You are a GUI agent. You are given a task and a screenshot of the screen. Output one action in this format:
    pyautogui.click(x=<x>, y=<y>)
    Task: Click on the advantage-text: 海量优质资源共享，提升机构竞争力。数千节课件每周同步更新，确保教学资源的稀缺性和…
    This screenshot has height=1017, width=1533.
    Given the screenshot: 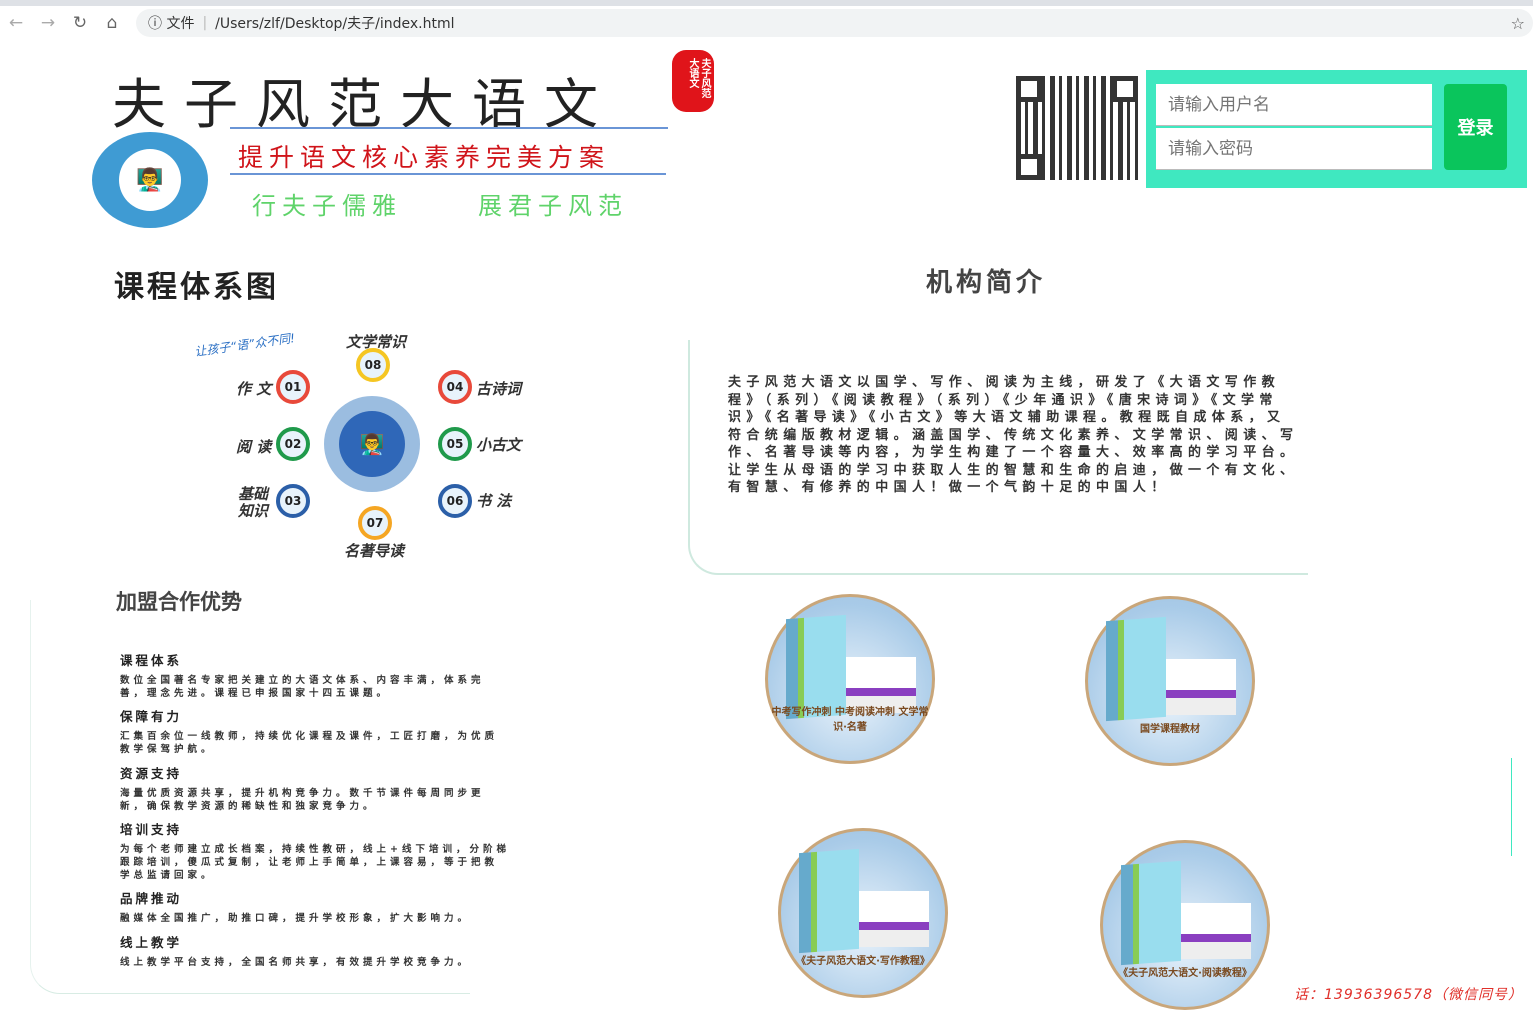 What is the action you would take?
    pyautogui.click(x=302, y=799)
    